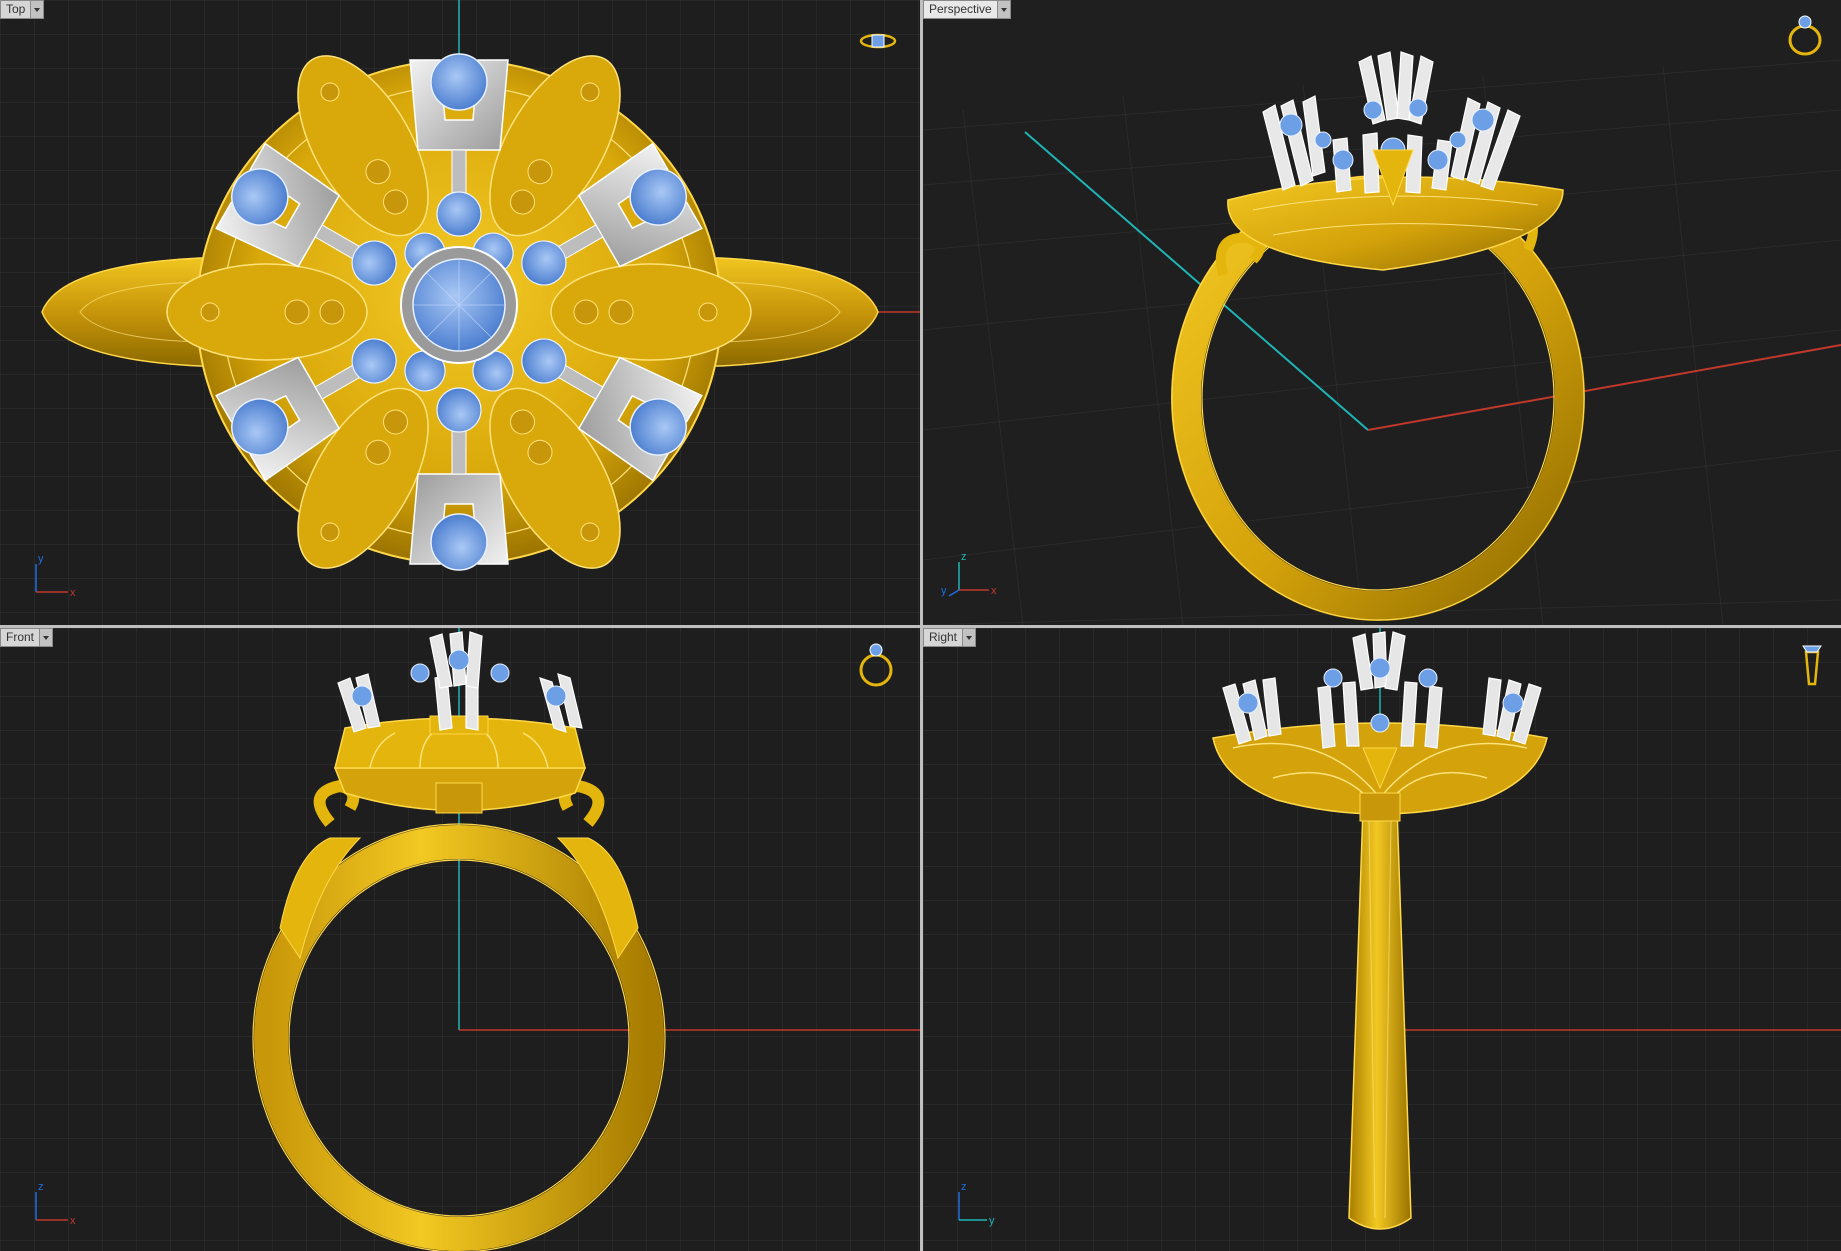 The width and height of the screenshot is (1841, 1251). I want to click on ring-shank, so click(1380, 1018).